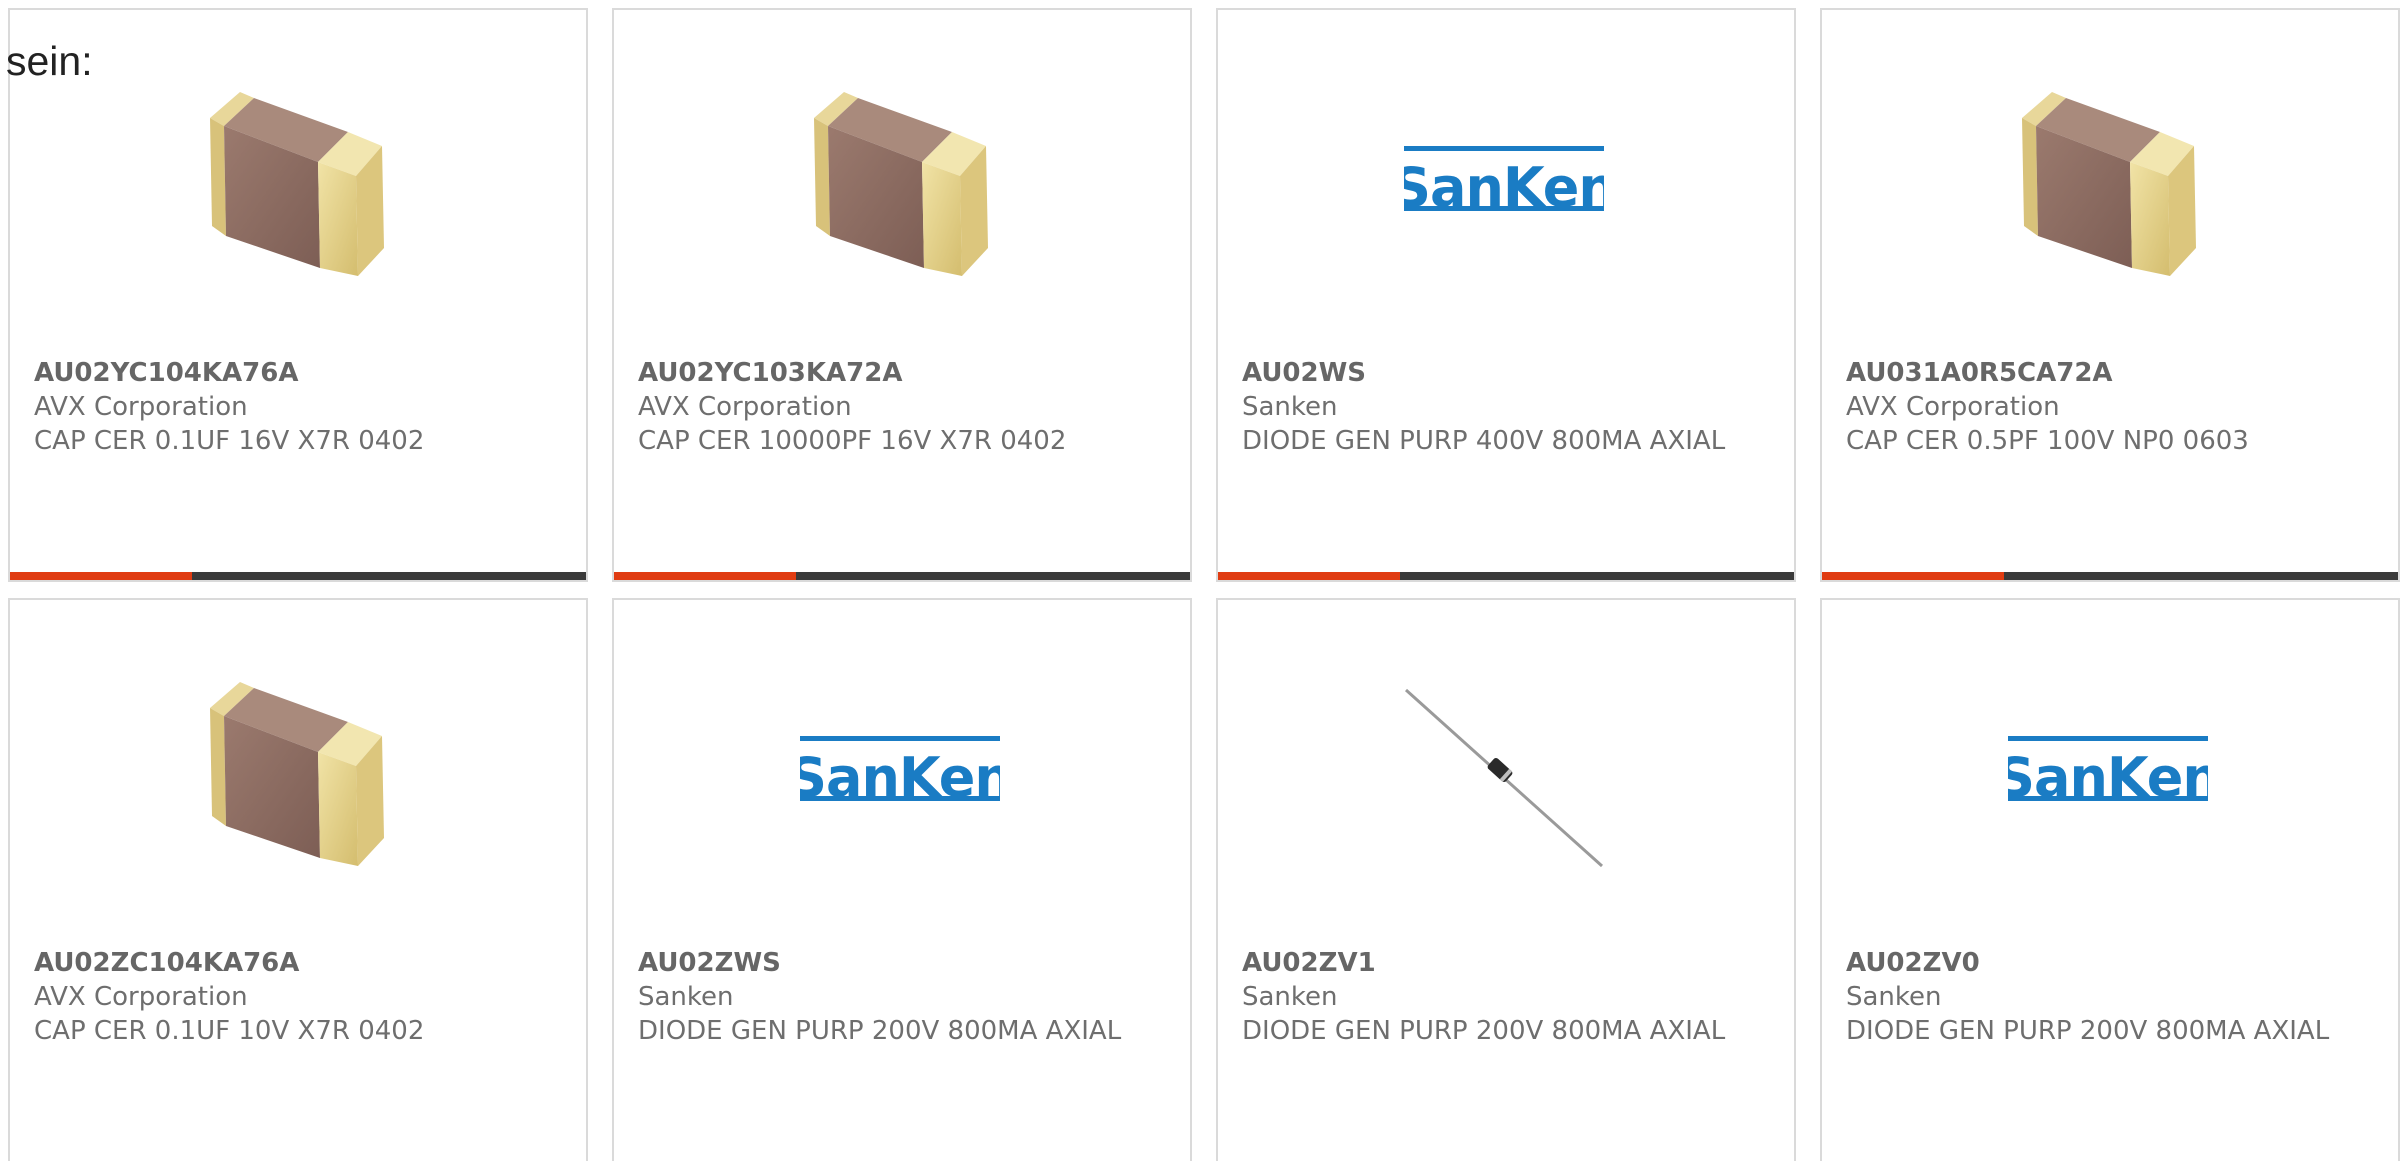 This screenshot has height=1161, width=2400. Describe the element at coordinates (49, 61) in the screenshot. I see `intro-text: sein:` at that location.